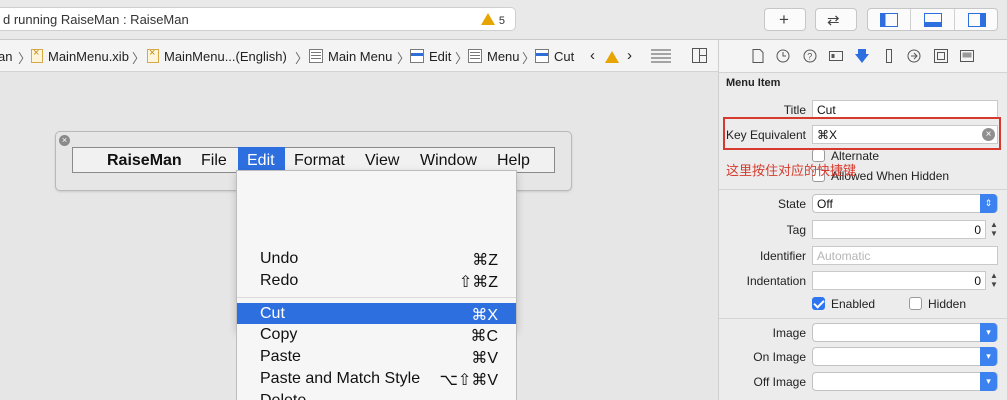 Image resolution: width=1007 pixels, height=400 pixels. I want to click on breadcrumb-localization: MainMenu...(English), so click(217, 55).